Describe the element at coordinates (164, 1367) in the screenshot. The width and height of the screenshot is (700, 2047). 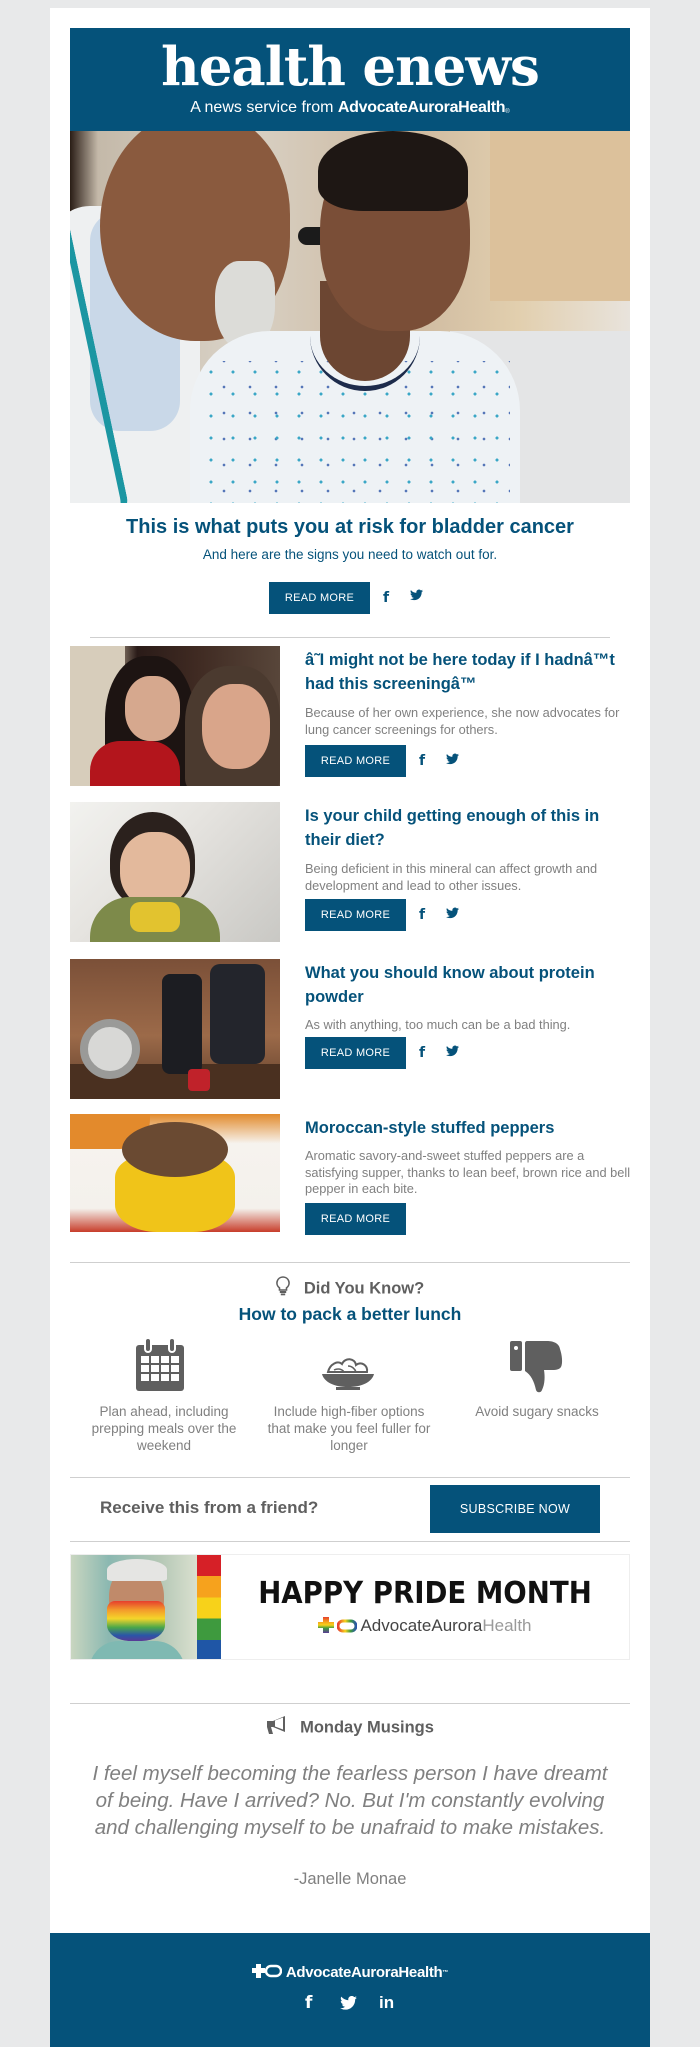
I see `calendar-icon` at that location.